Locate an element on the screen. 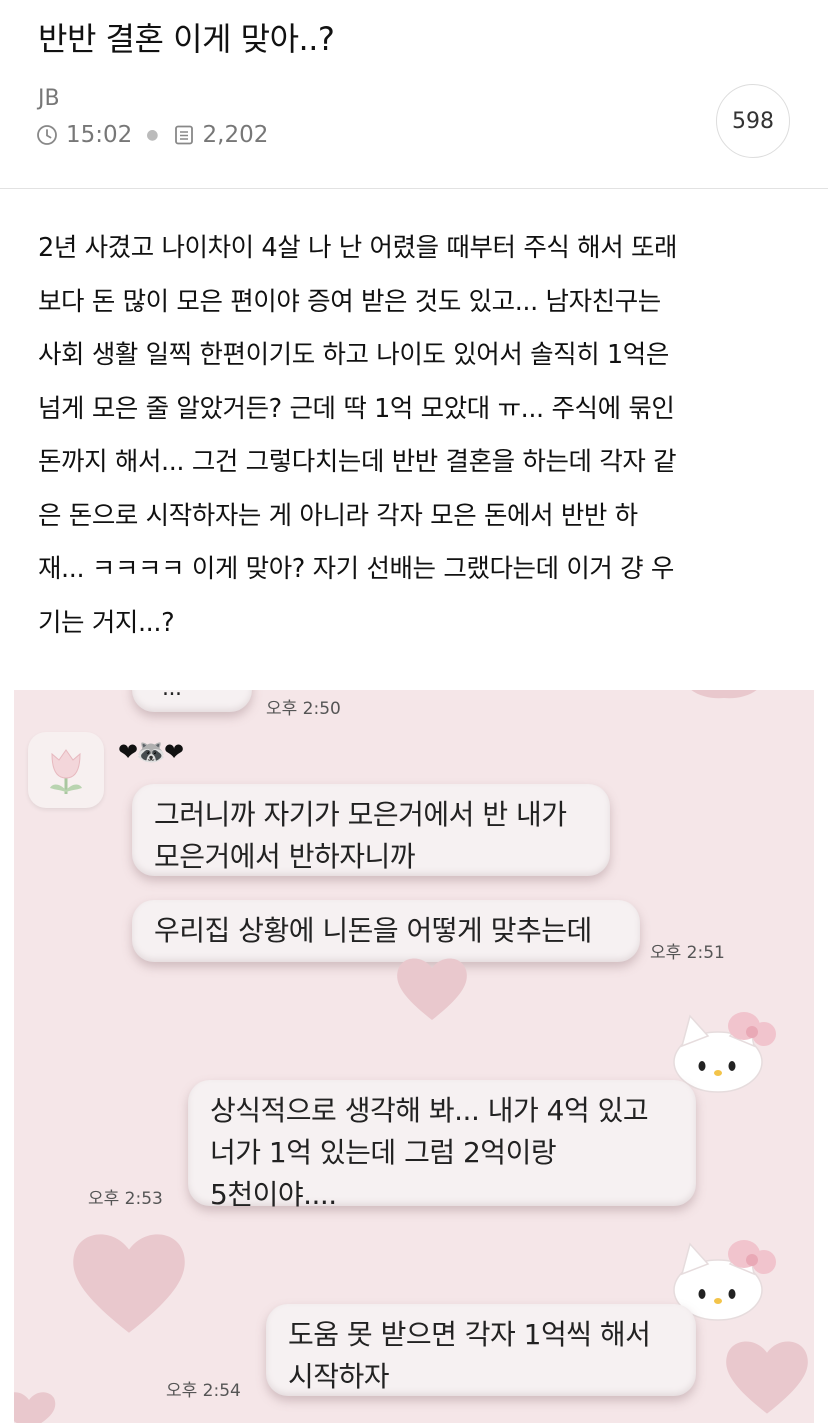 This screenshot has width=828, height=1423. document-icon is located at coordinates (184, 135).